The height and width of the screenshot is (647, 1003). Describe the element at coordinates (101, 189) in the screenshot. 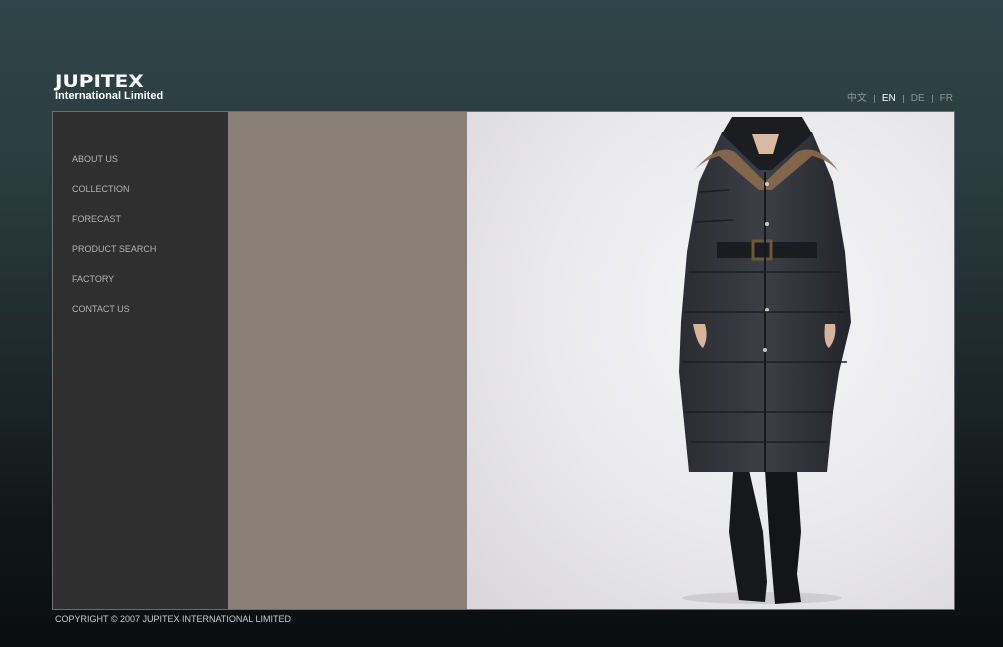

I see `nav-item-label: COLLECTION` at that location.